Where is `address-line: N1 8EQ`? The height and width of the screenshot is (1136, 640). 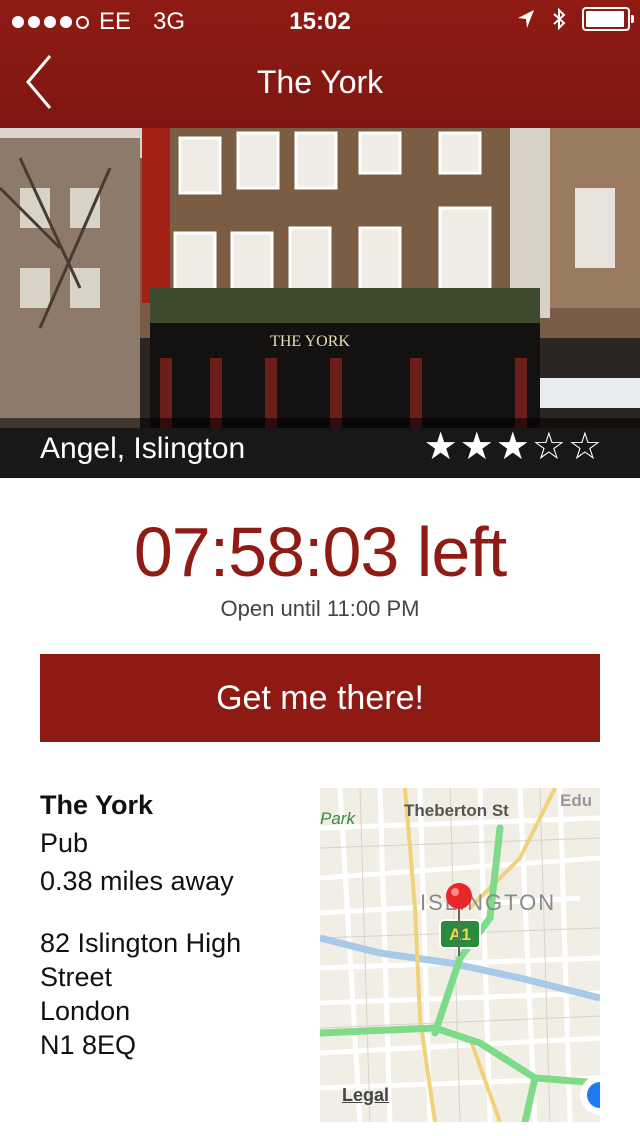 address-line: N1 8EQ is located at coordinates (88, 1045).